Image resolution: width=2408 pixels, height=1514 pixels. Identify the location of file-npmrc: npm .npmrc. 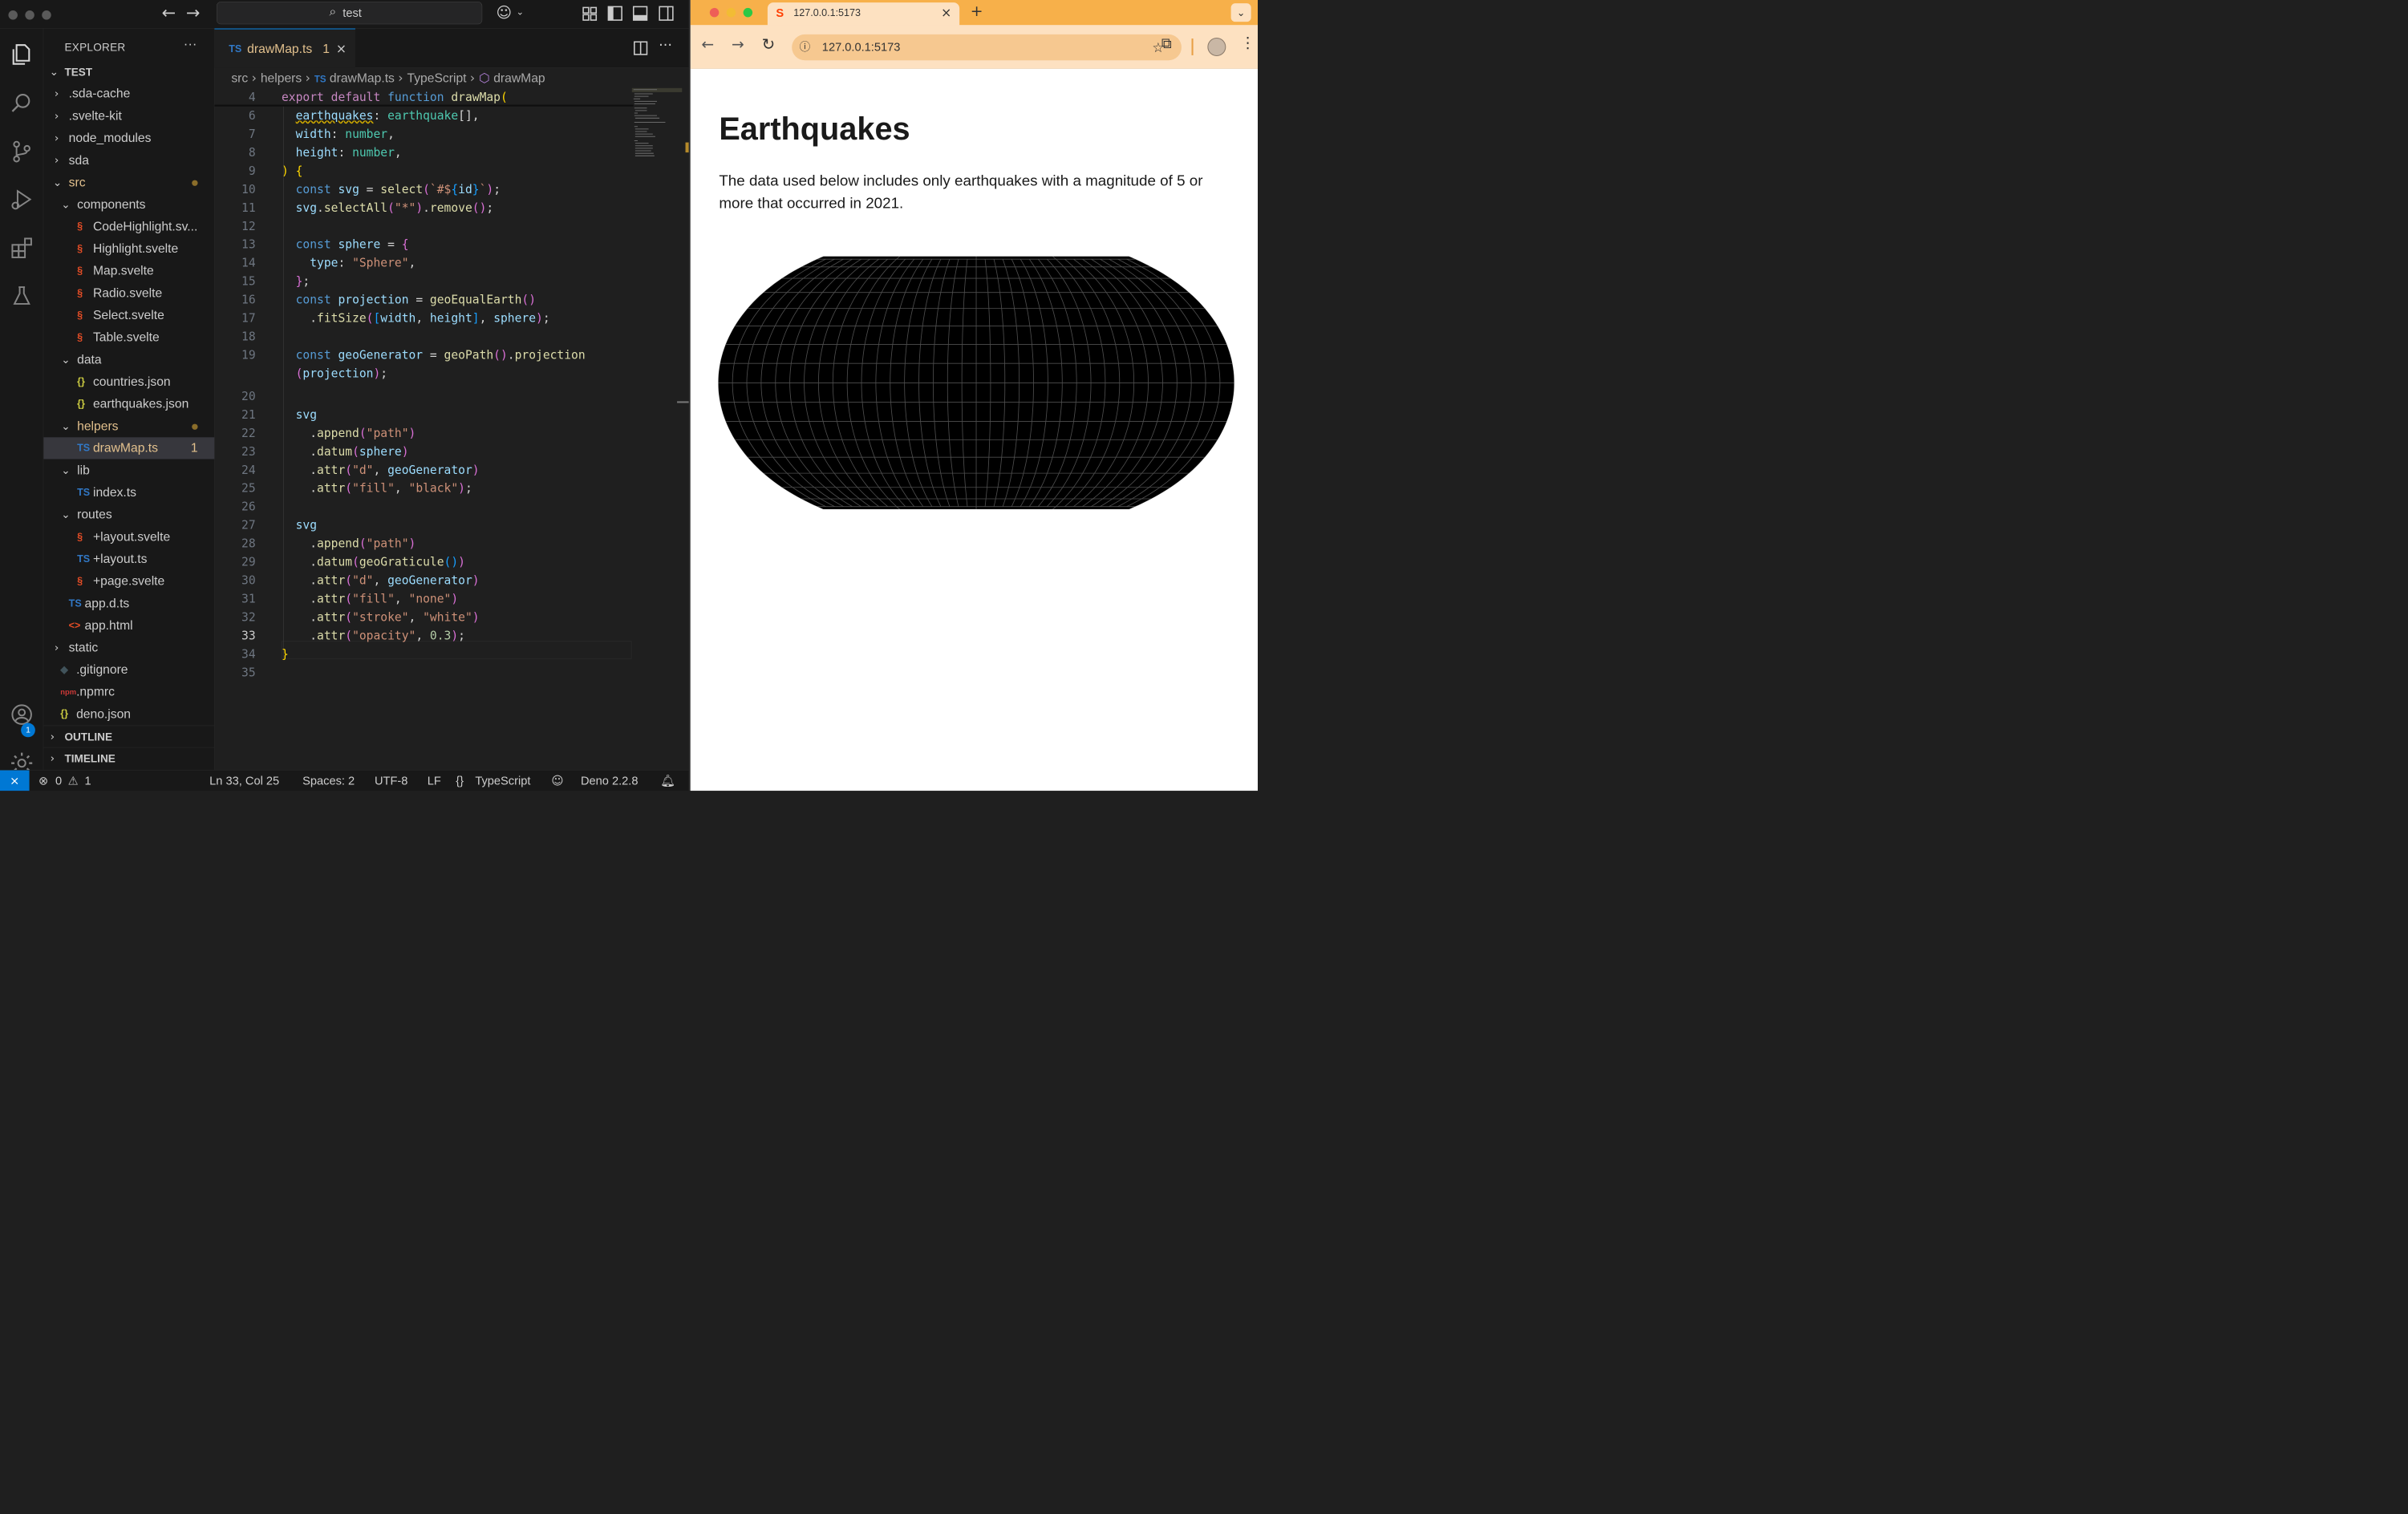
(128, 692).